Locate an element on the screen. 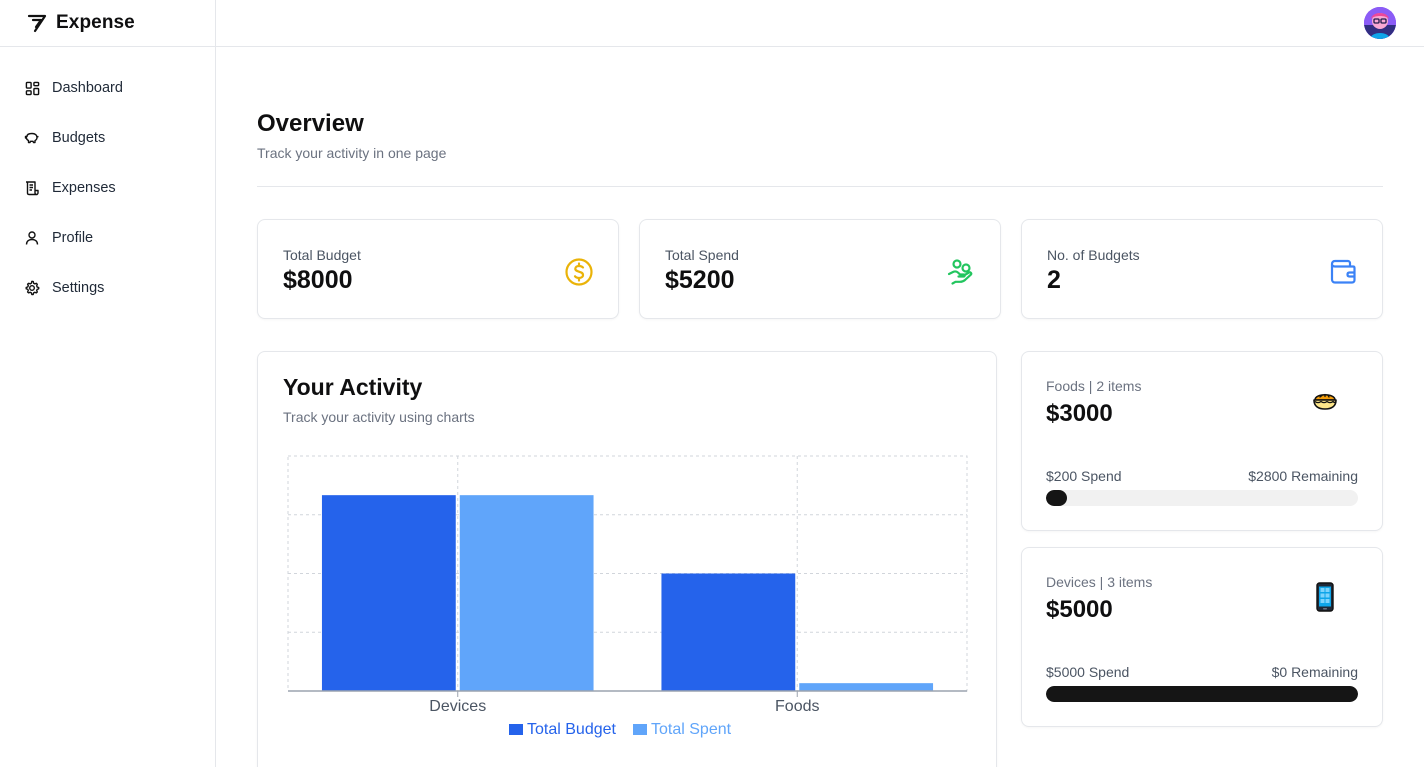 This screenshot has height=767, width=1424. stat-label: Total Spend is located at coordinates (702, 255).